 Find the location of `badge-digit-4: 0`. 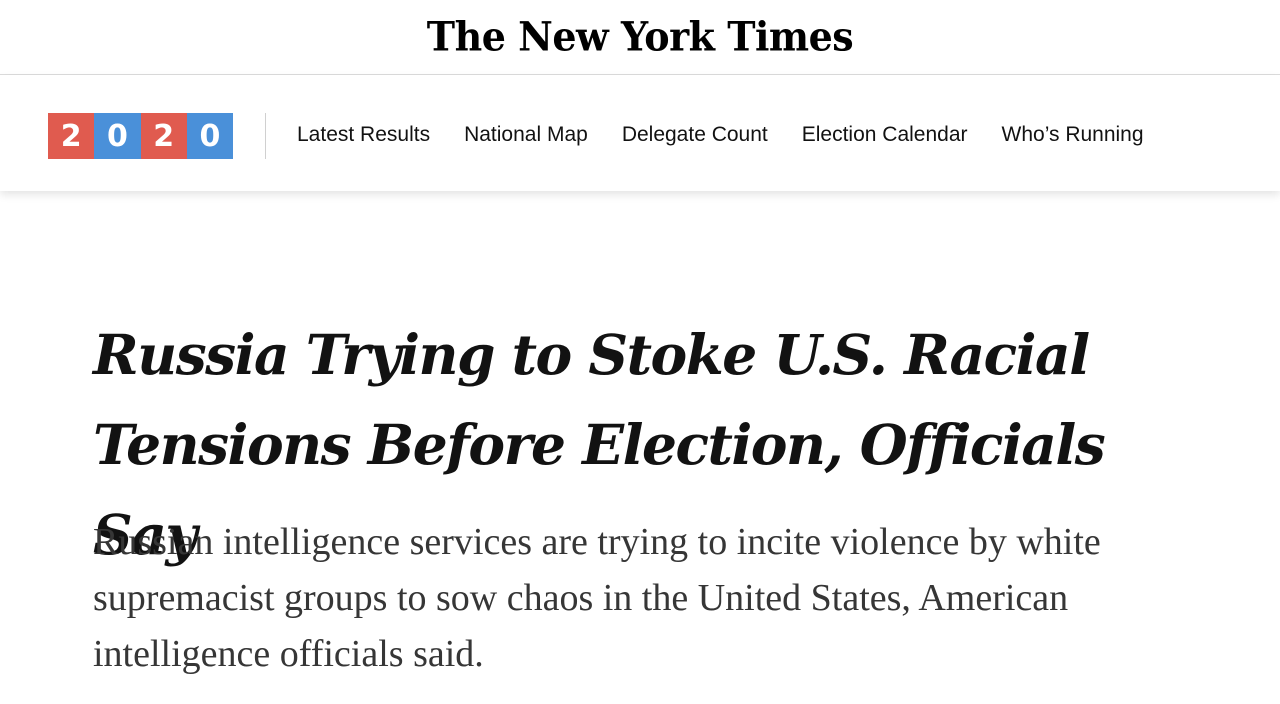

badge-digit-4: 0 is located at coordinates (209, 136).